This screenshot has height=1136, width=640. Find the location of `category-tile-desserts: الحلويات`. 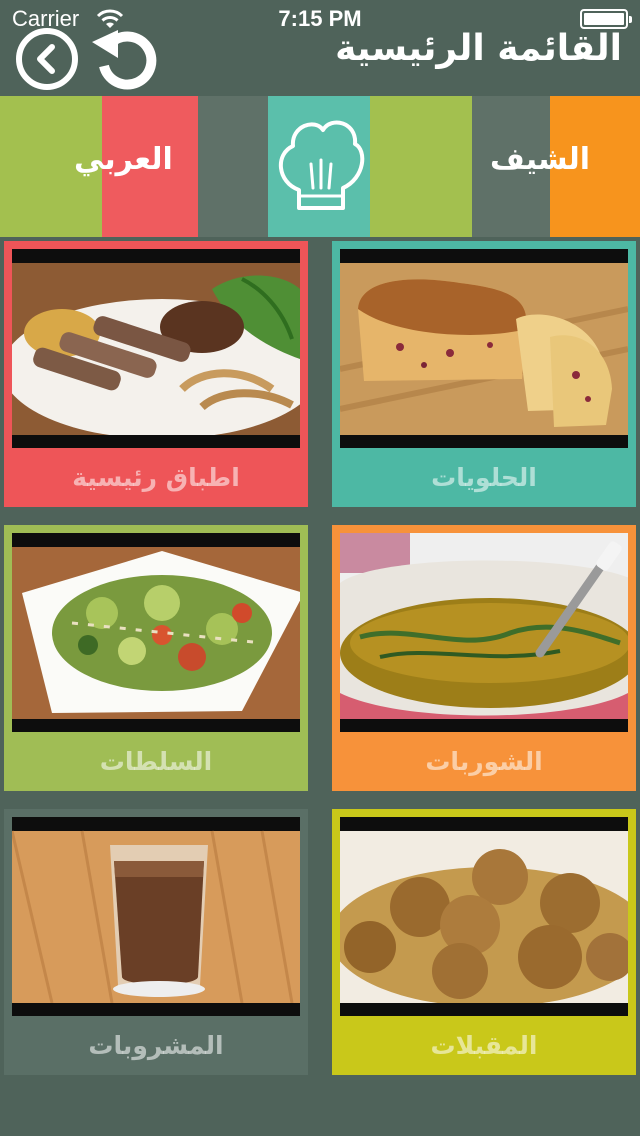

category-tile-desserts: الحلويات is located at coordinates (484, 374).